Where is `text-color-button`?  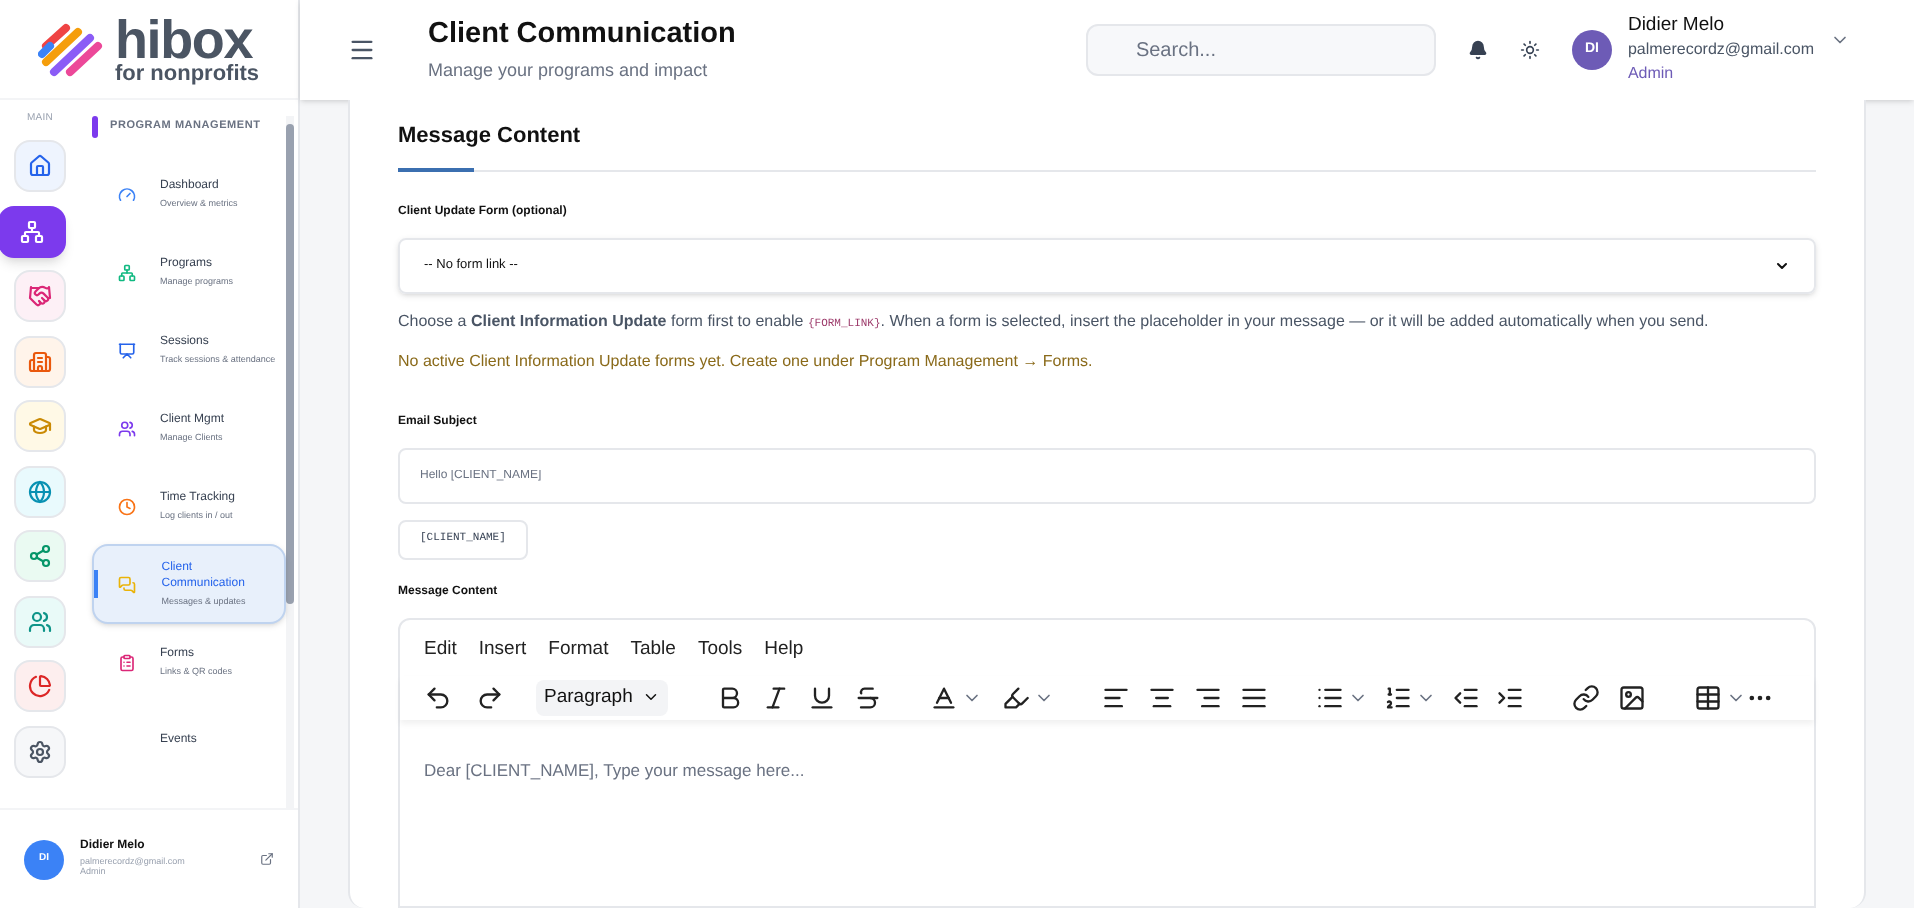 text-color-button is located at coordinates (956, 697).